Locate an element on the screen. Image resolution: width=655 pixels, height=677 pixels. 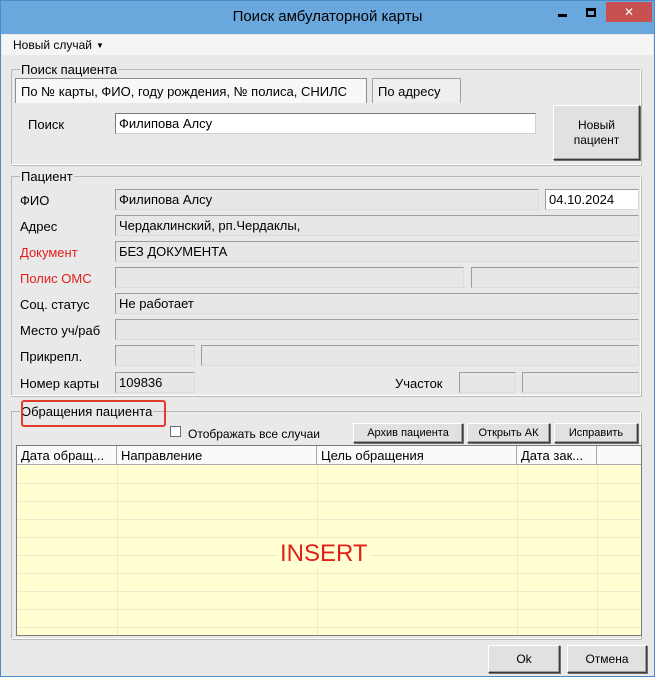
new-patient-button-line1: Новый is located at coordinates (596, 124).